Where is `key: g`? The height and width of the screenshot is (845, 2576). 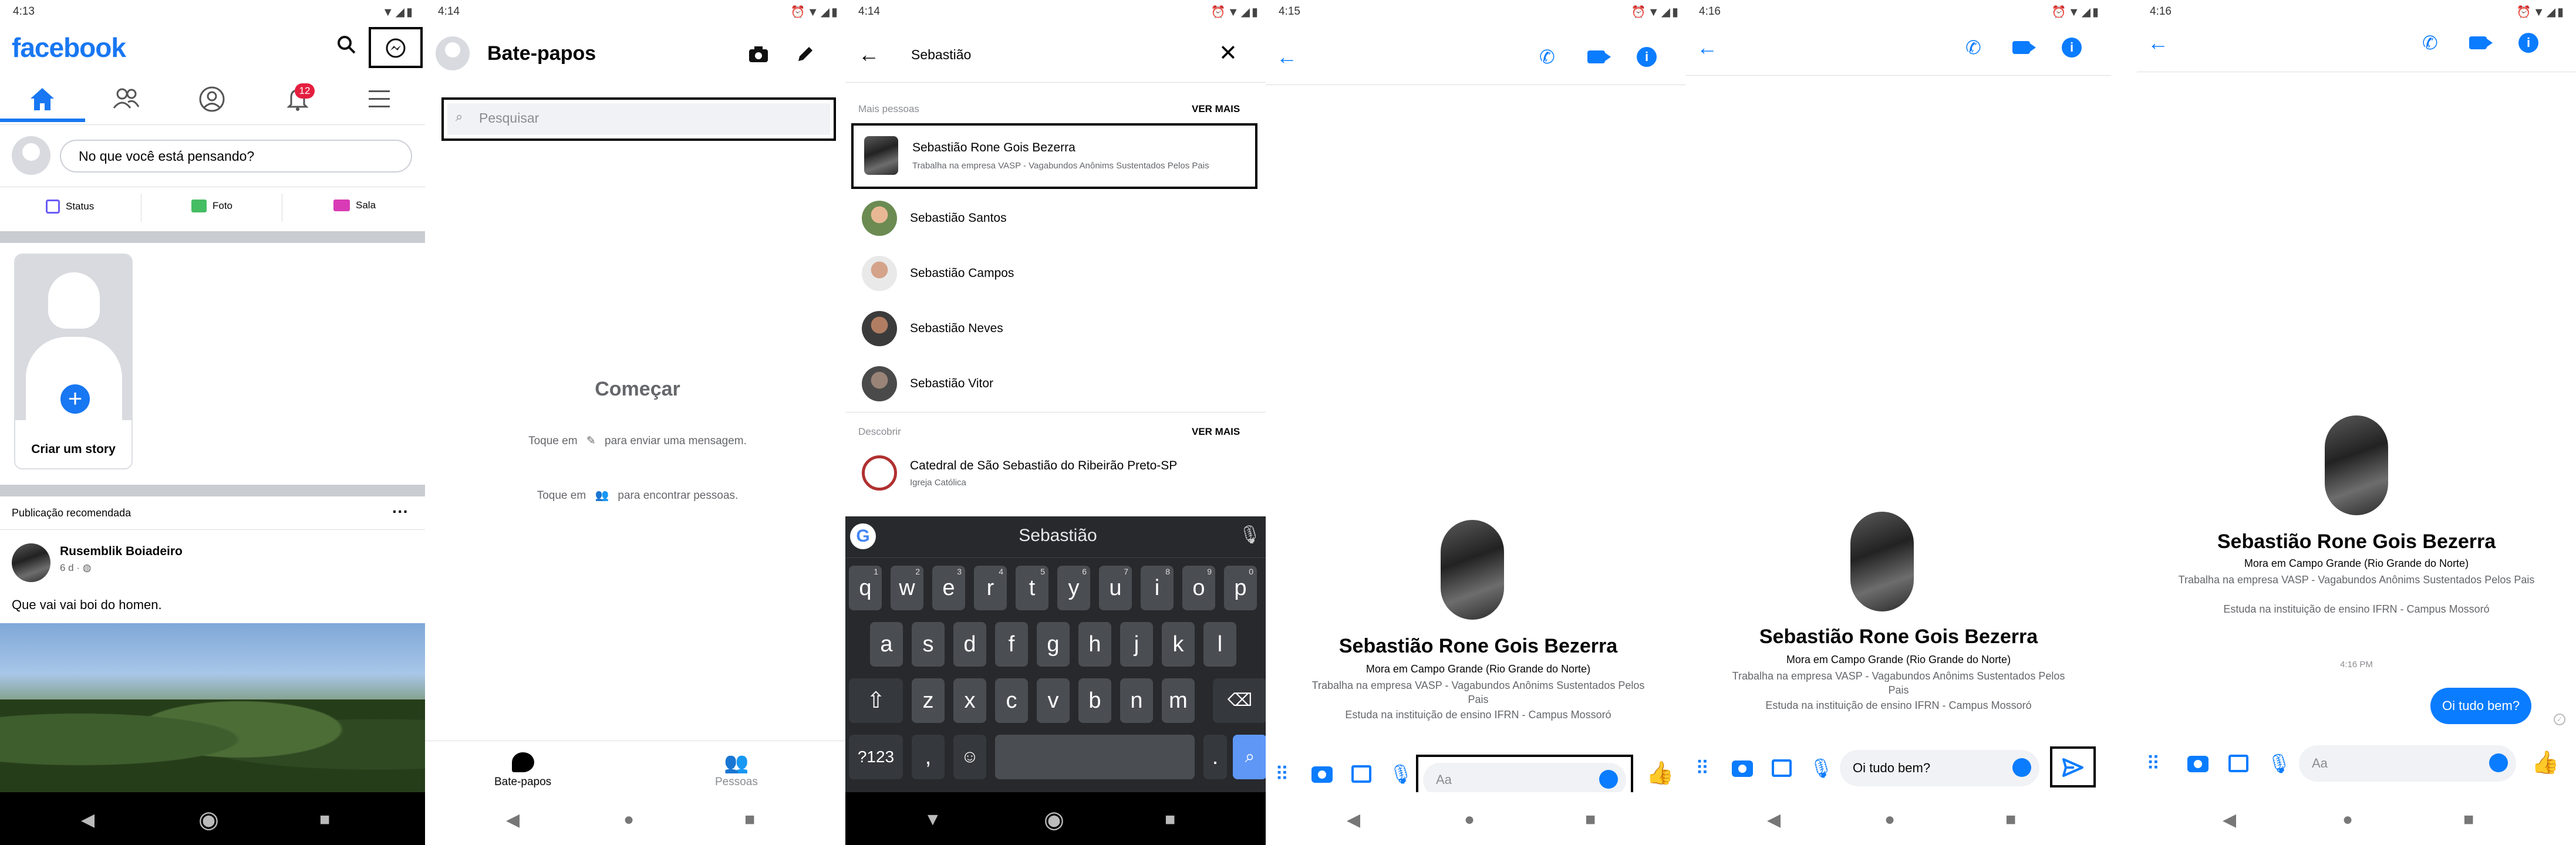 key: g is located at coordinates (1053, 644).